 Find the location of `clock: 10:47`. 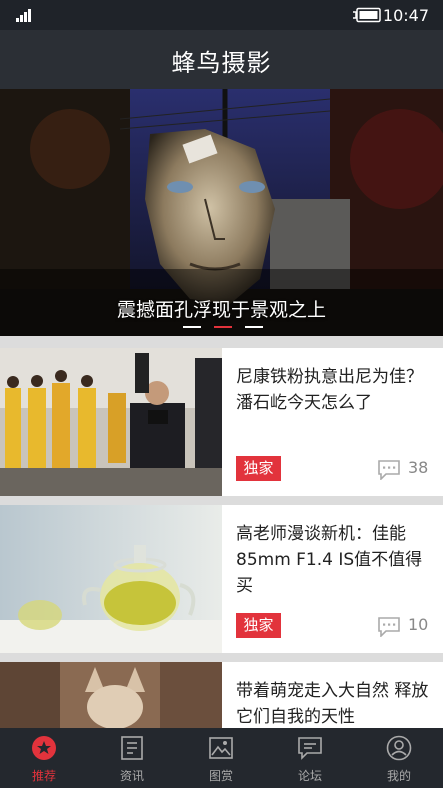

clock: 10:47 is located at coordinates (405, 15).